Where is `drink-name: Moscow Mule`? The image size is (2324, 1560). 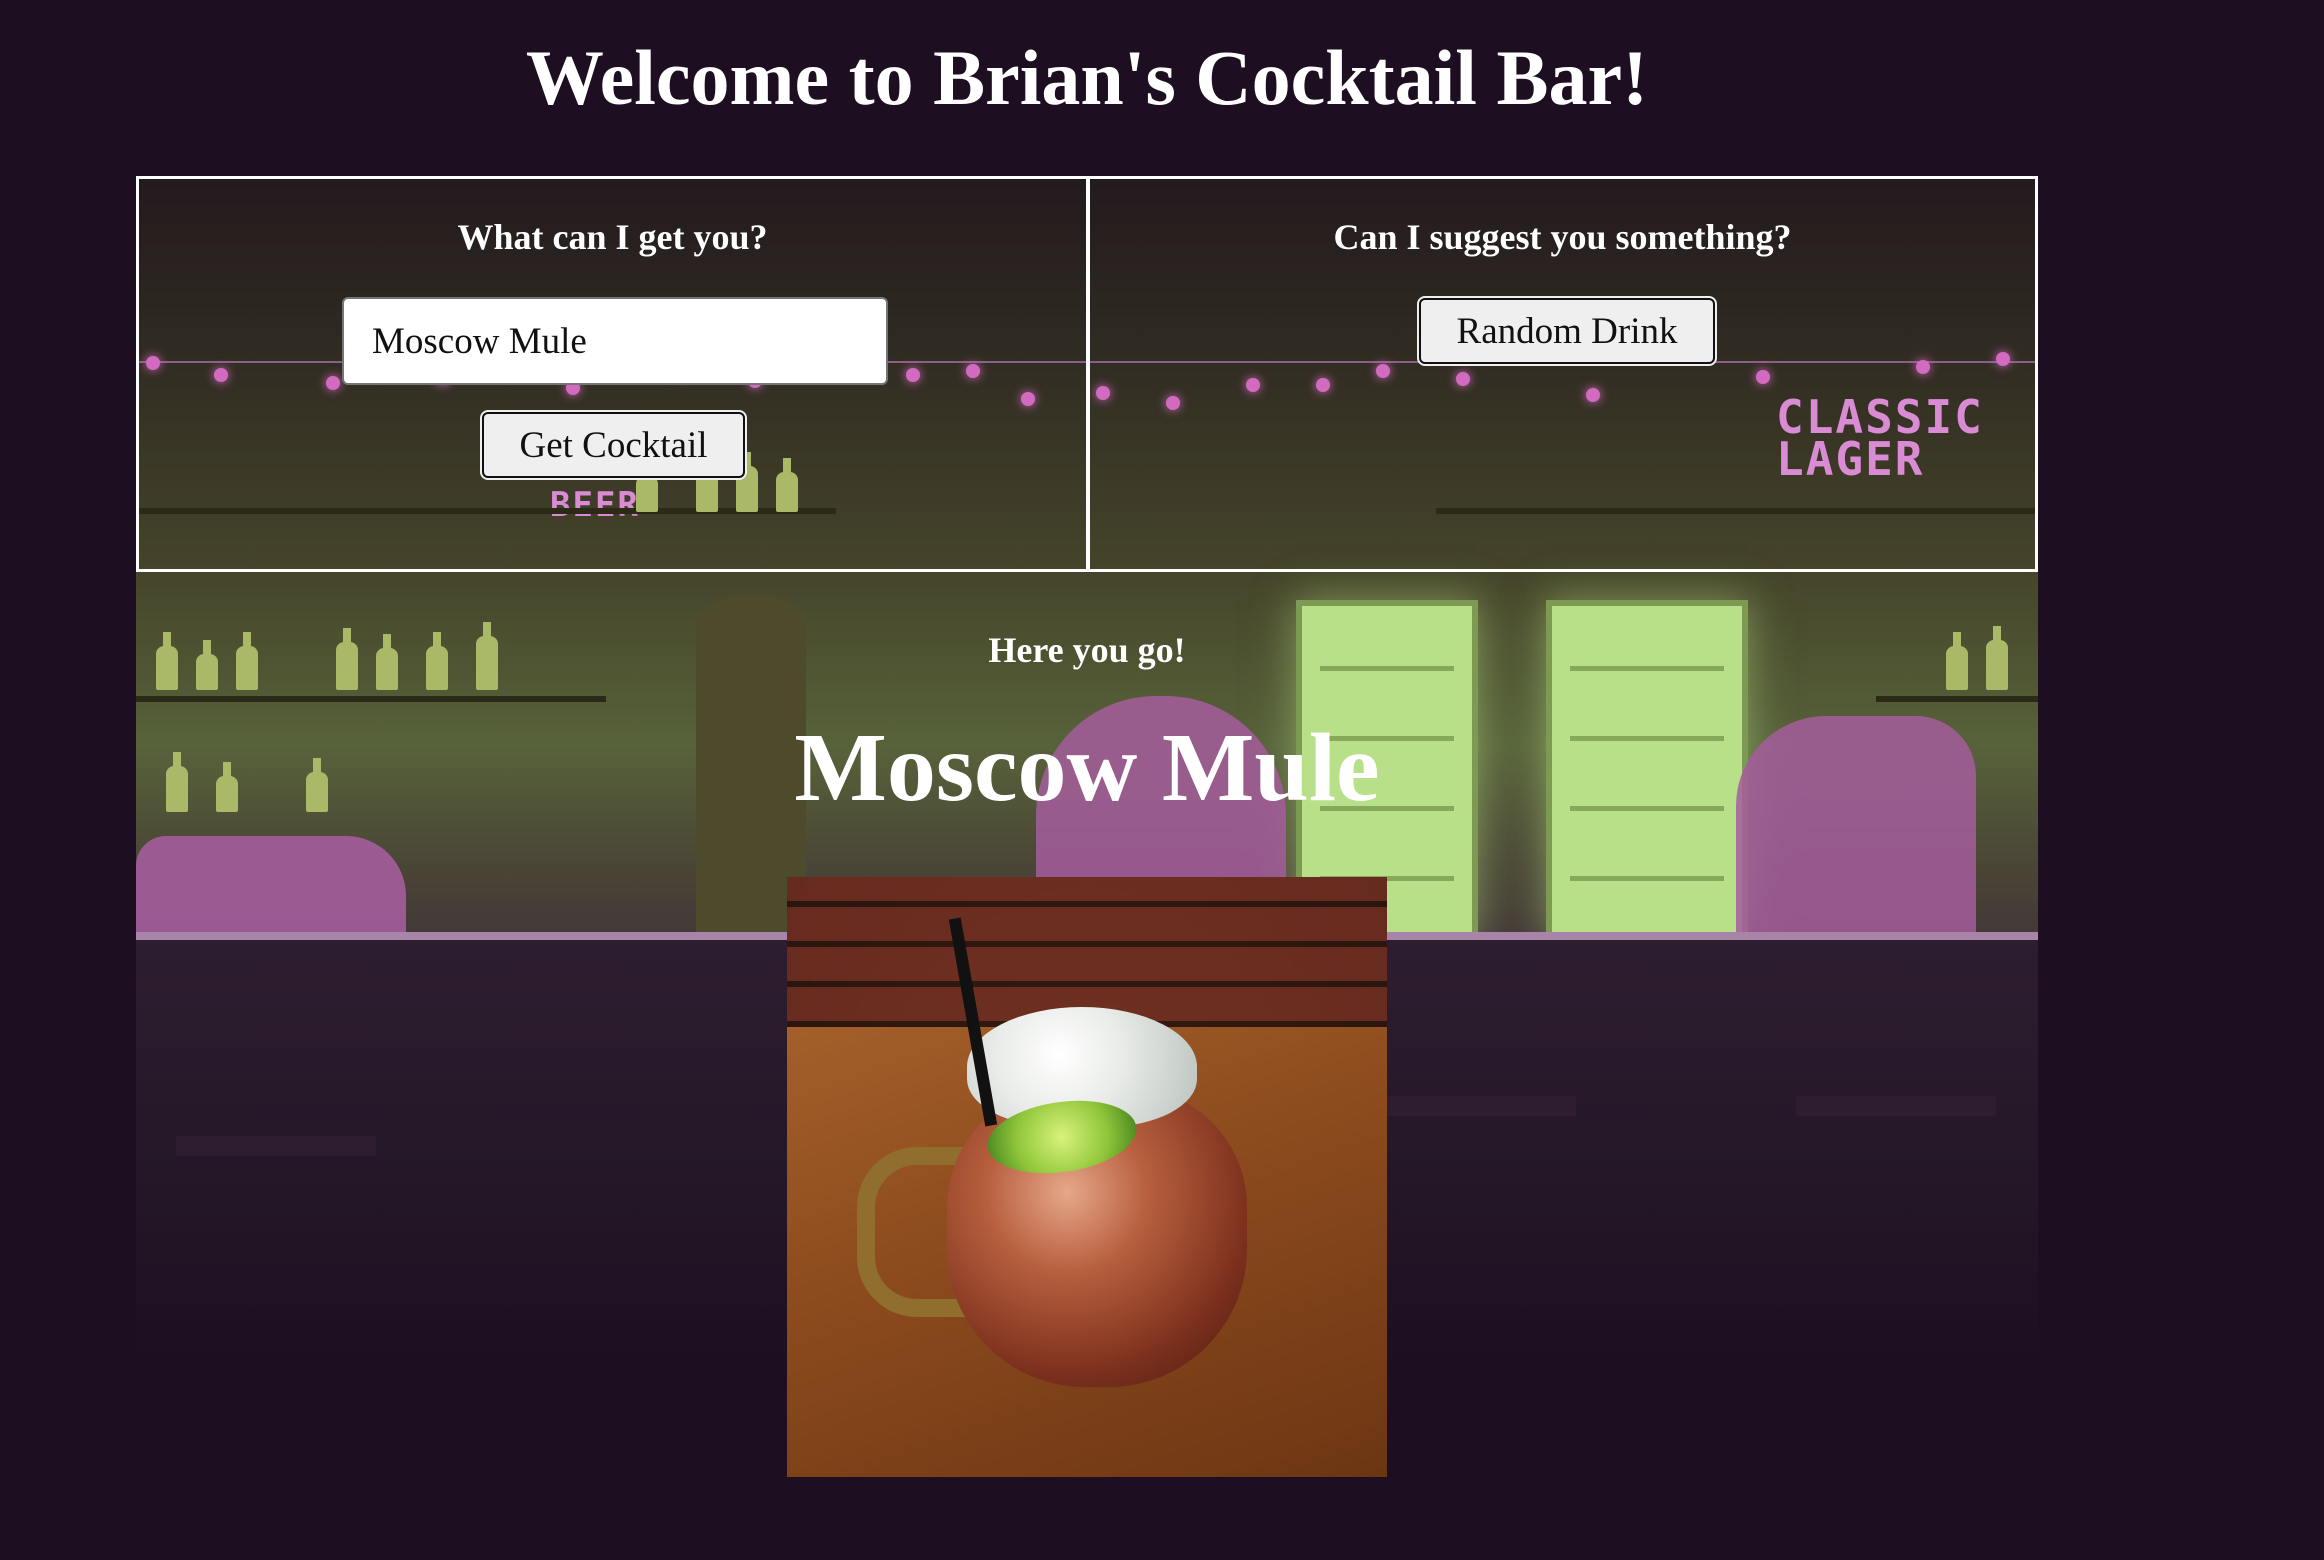
drink-name: Moscow Mule is located at coordinates (1087, 768).